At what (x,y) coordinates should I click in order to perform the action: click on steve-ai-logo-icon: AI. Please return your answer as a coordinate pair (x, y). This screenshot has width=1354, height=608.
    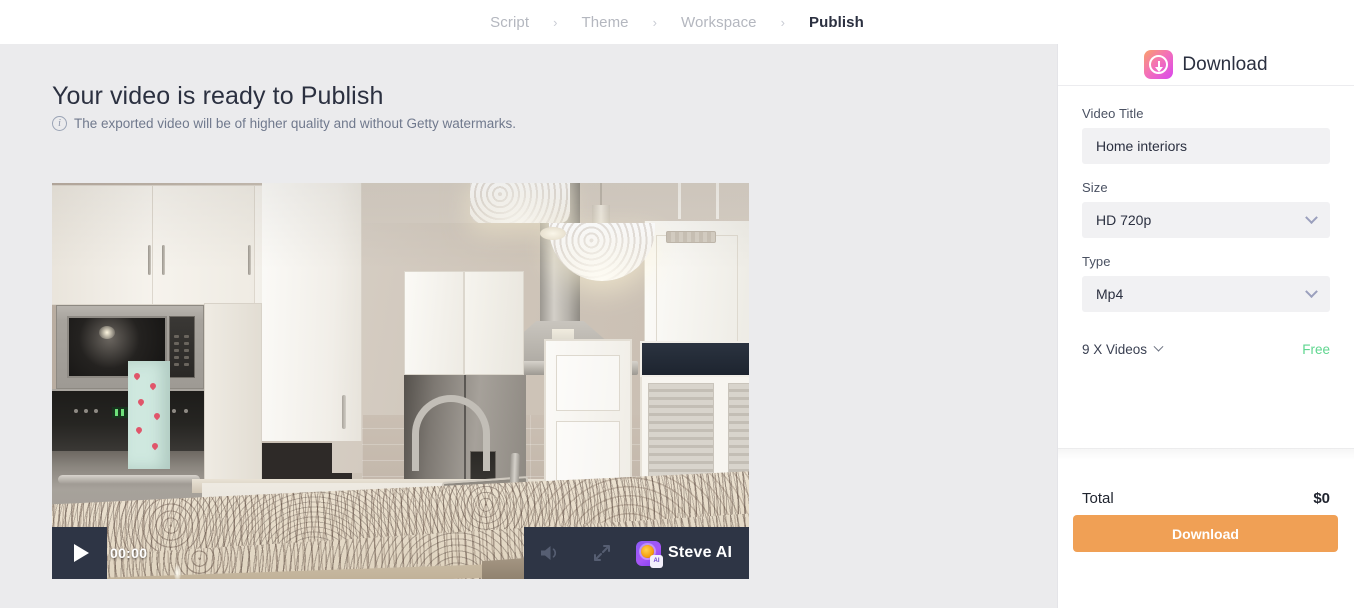
    Looking at the image, I should click on (649, 554).